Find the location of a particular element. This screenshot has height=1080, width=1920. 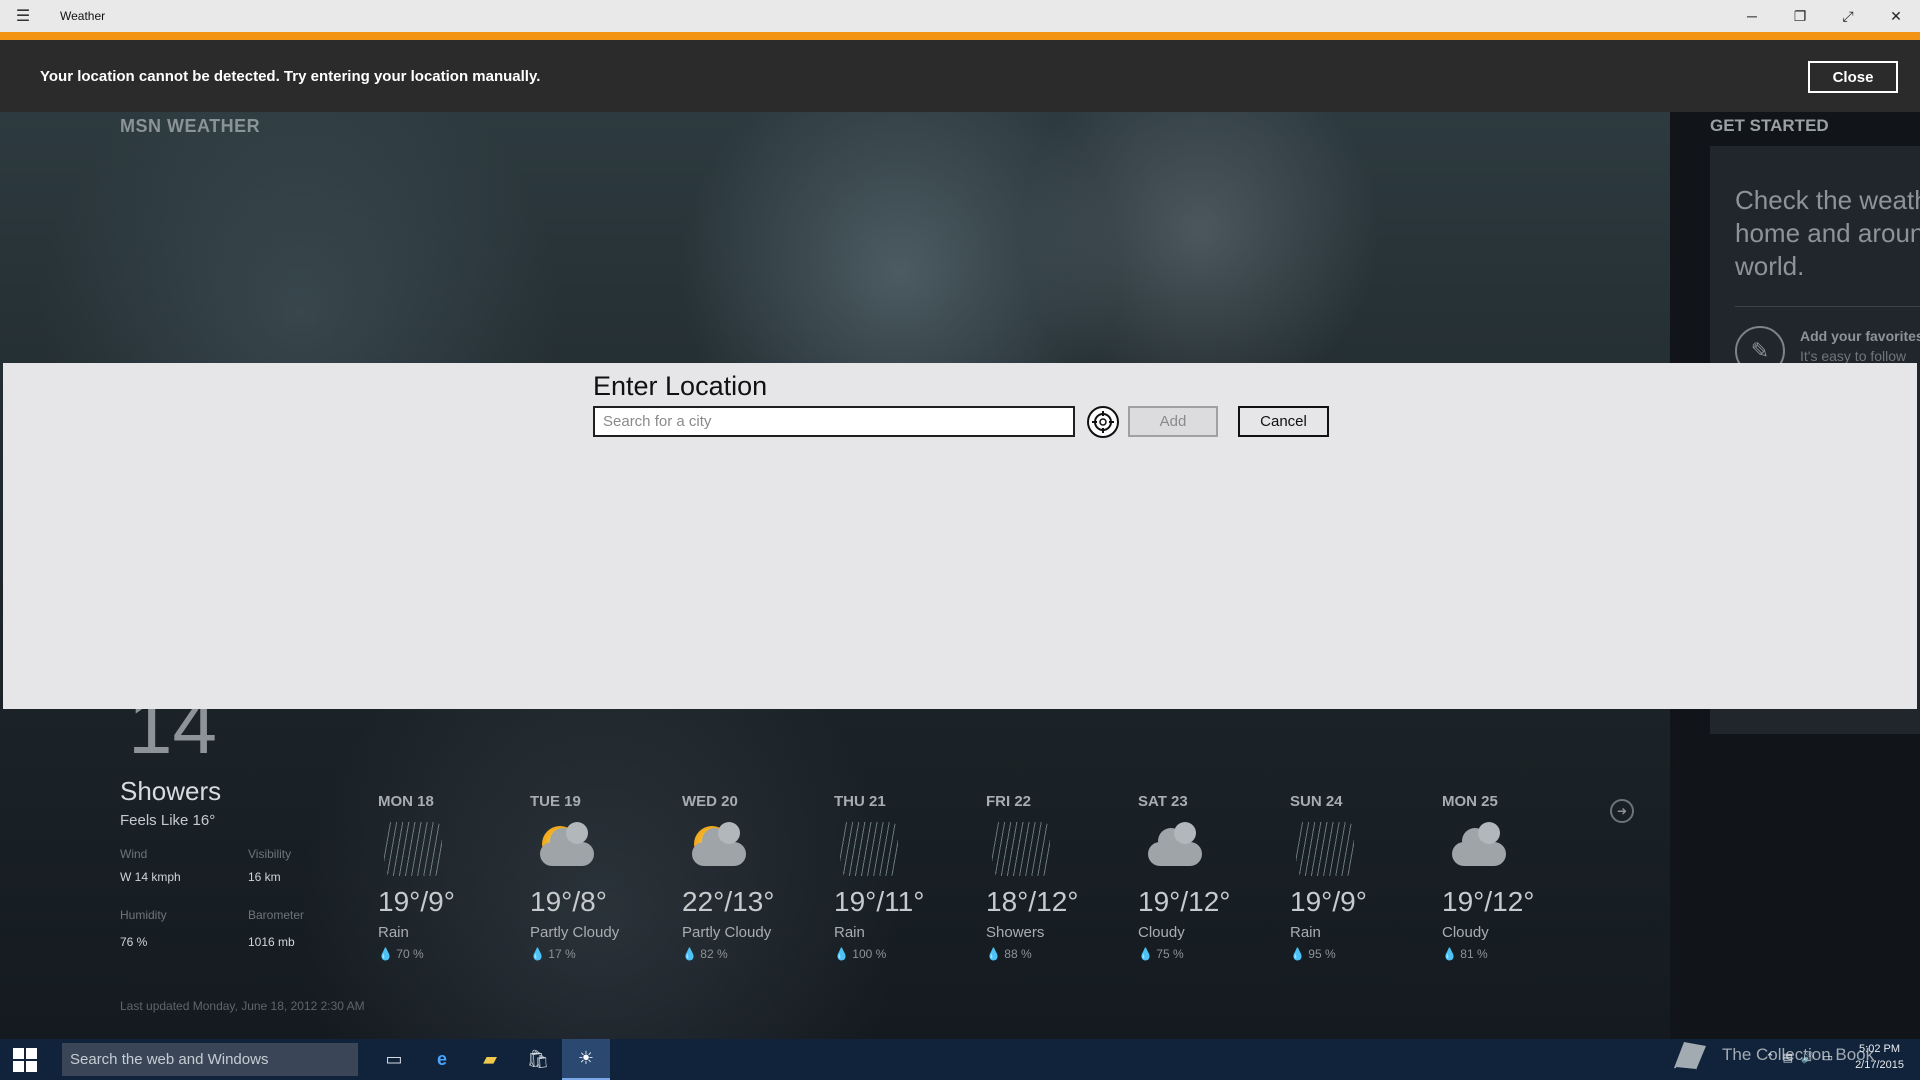

forecast-precip: 💧 95 % is located at coordinates (1365, 954).